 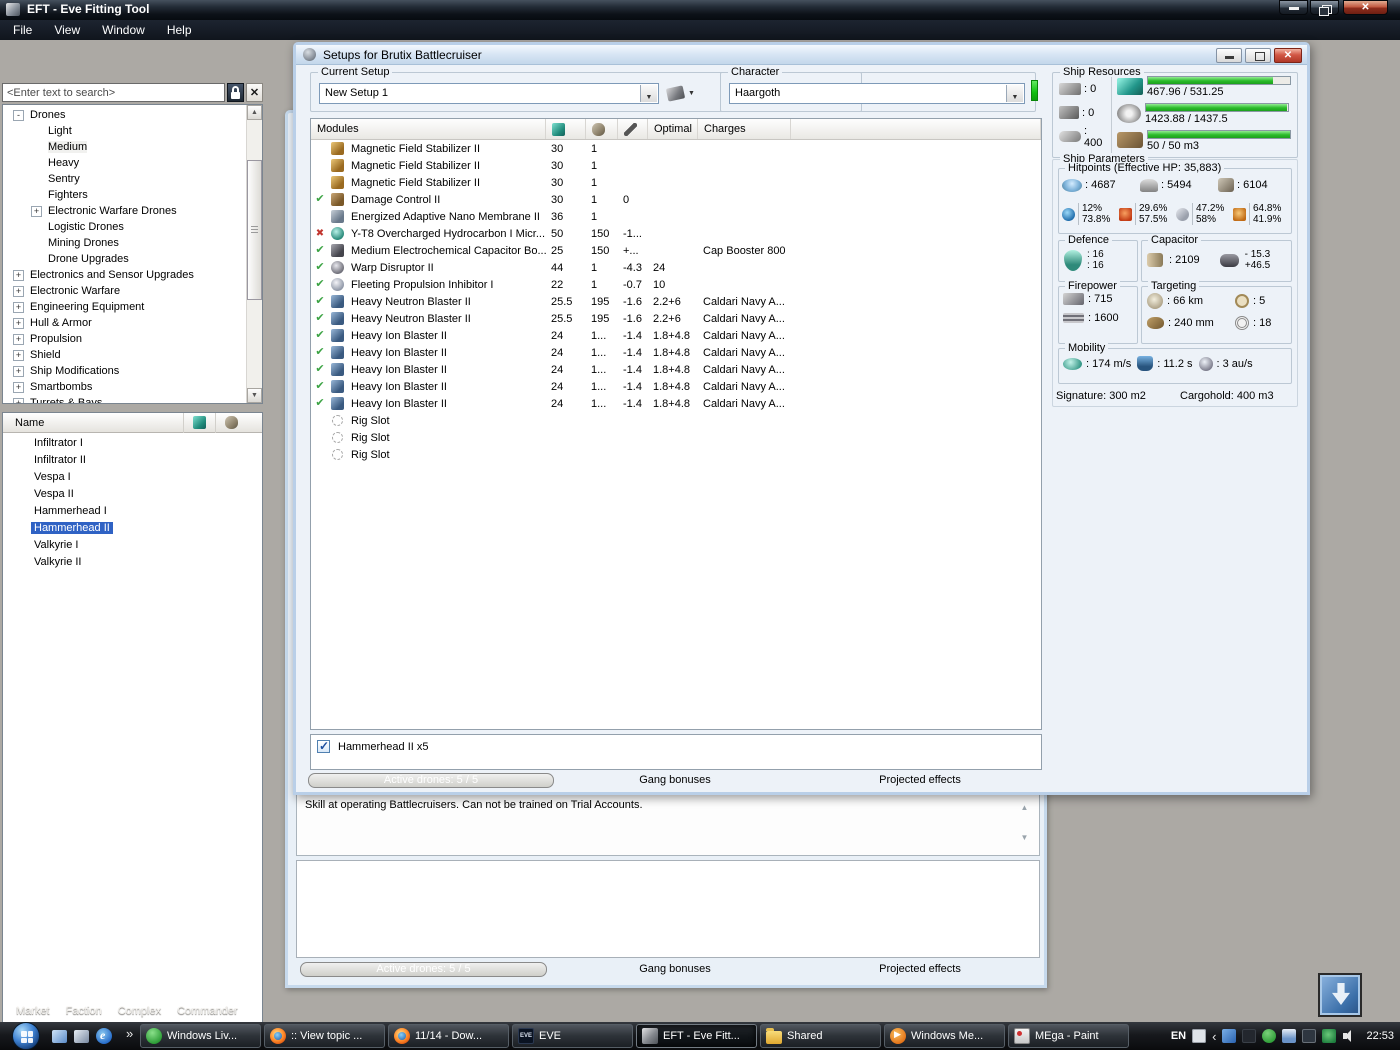 I want to click on menu-item-help: Help, so click(x=179, y=30).